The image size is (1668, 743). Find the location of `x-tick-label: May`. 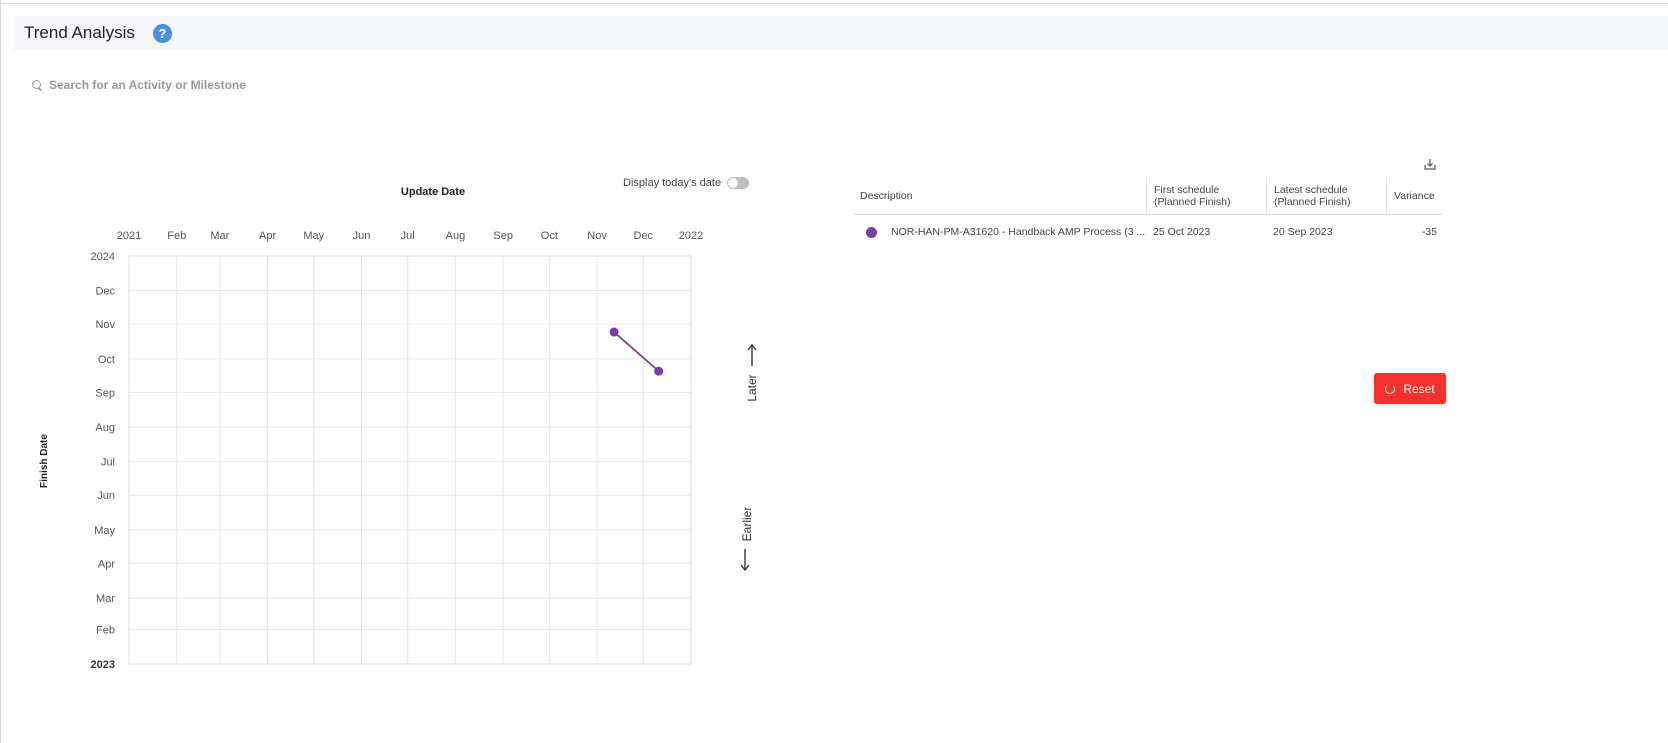

x-tick-label: May is located at coordinates (313, 236).